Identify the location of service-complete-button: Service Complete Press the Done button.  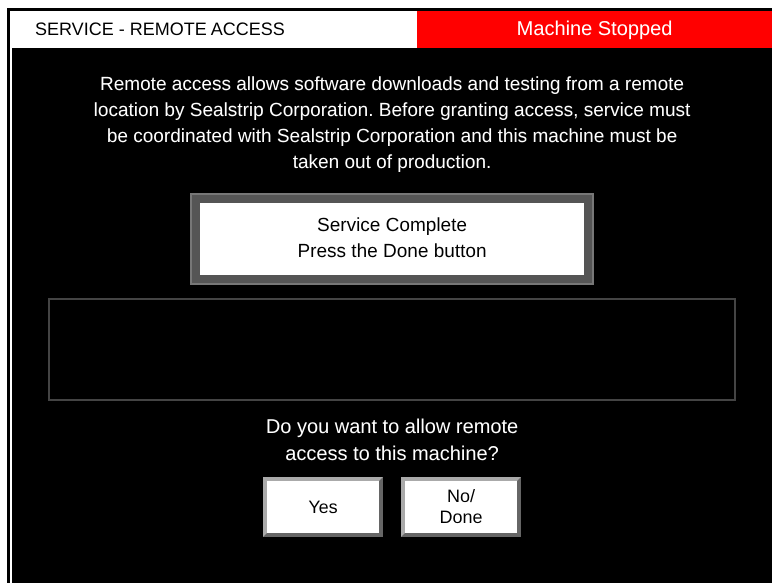
(392, 239).